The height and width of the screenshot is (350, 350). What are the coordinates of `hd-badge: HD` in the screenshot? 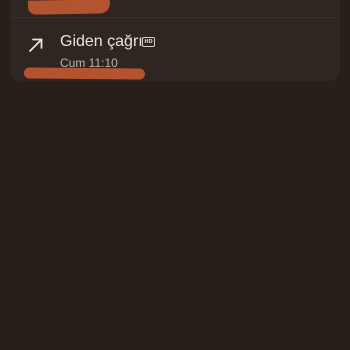 It's located at (148, 42).